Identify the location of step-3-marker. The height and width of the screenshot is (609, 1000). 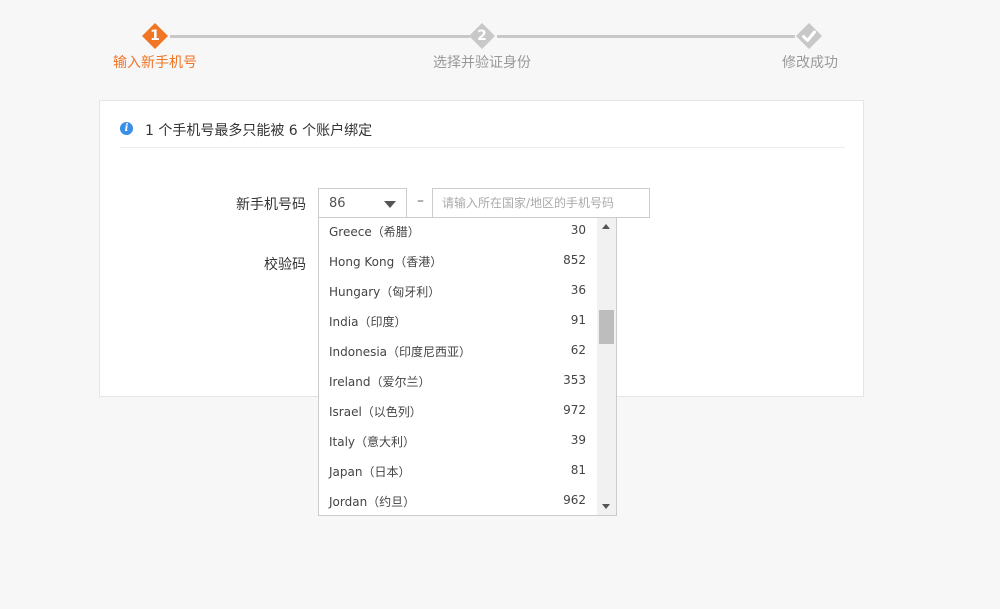
(809, 36).